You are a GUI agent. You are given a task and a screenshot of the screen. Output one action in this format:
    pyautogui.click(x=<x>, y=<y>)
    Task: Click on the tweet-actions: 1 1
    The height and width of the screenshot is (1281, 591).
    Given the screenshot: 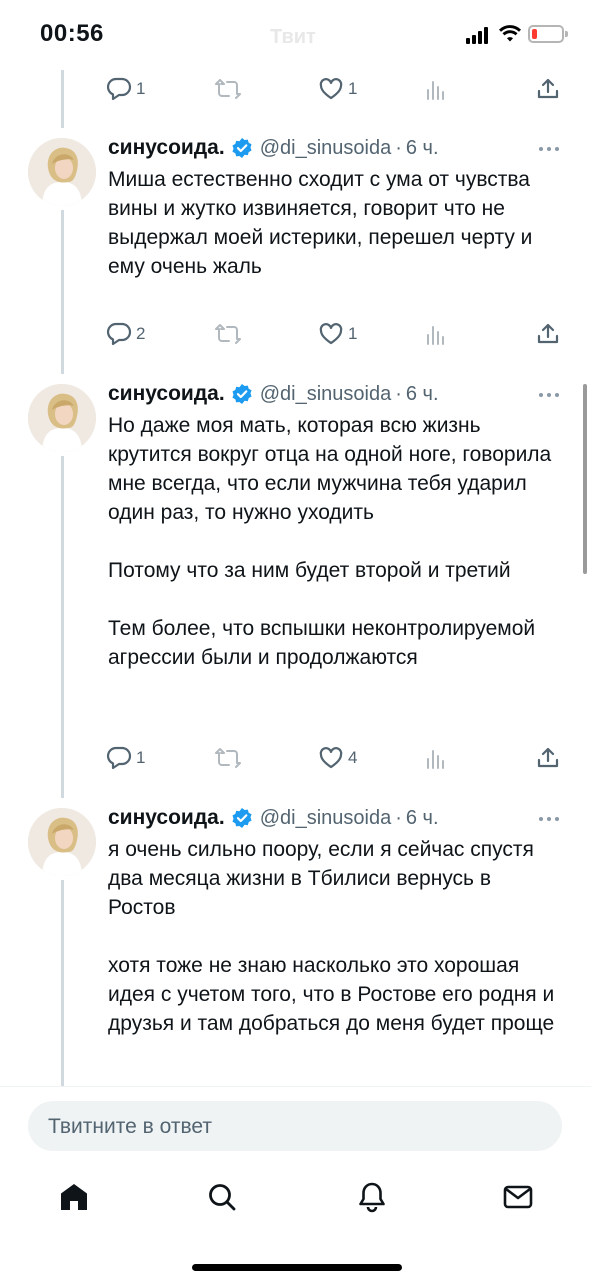 What is the action you would take?
    pyautogui.click(x=335, y=89)
    